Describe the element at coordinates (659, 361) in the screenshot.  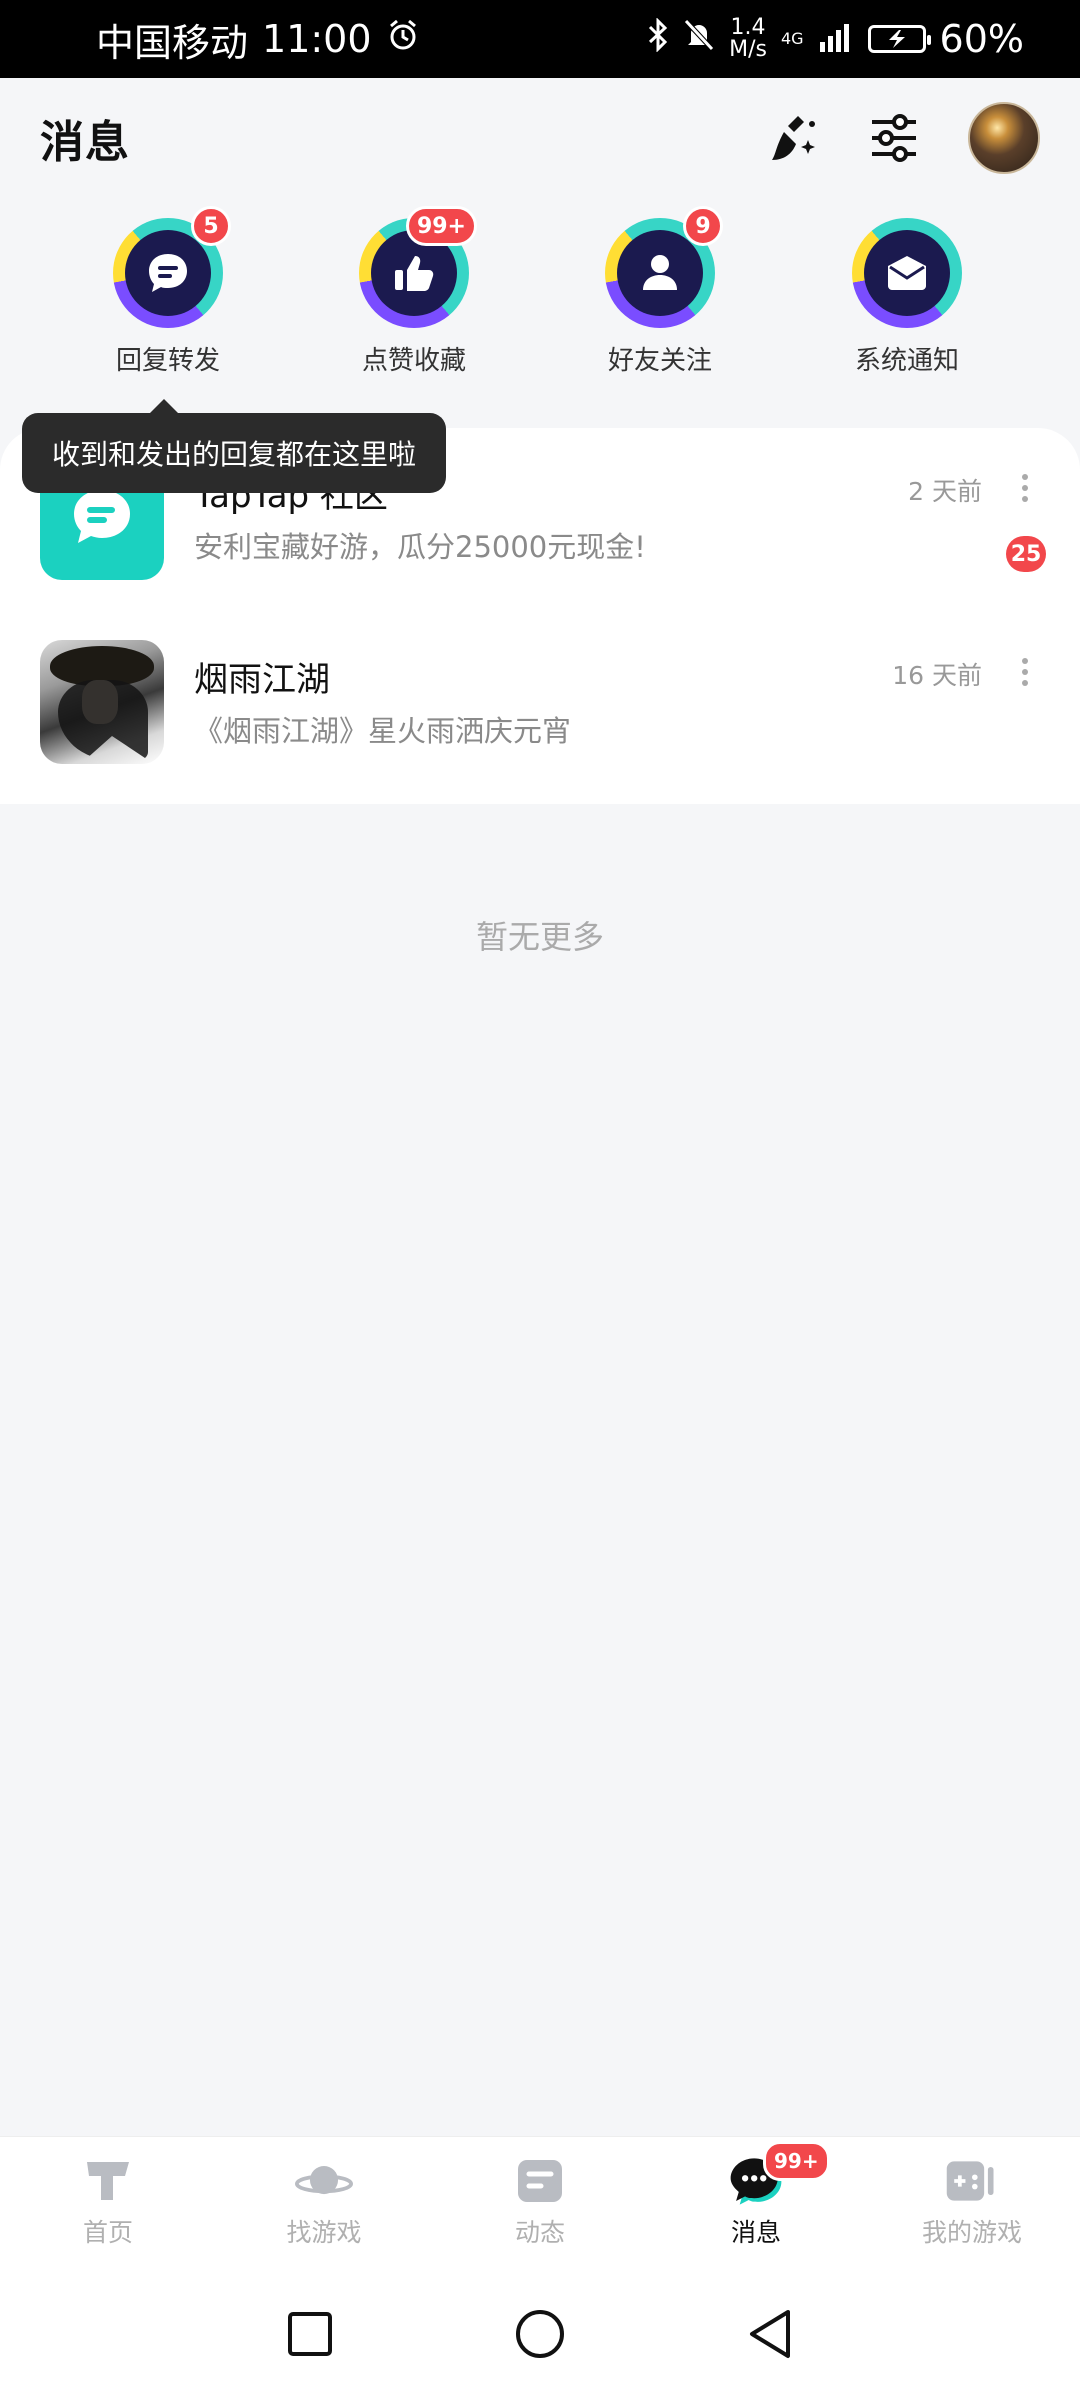
I see `category-label: 好友关注` at that location.